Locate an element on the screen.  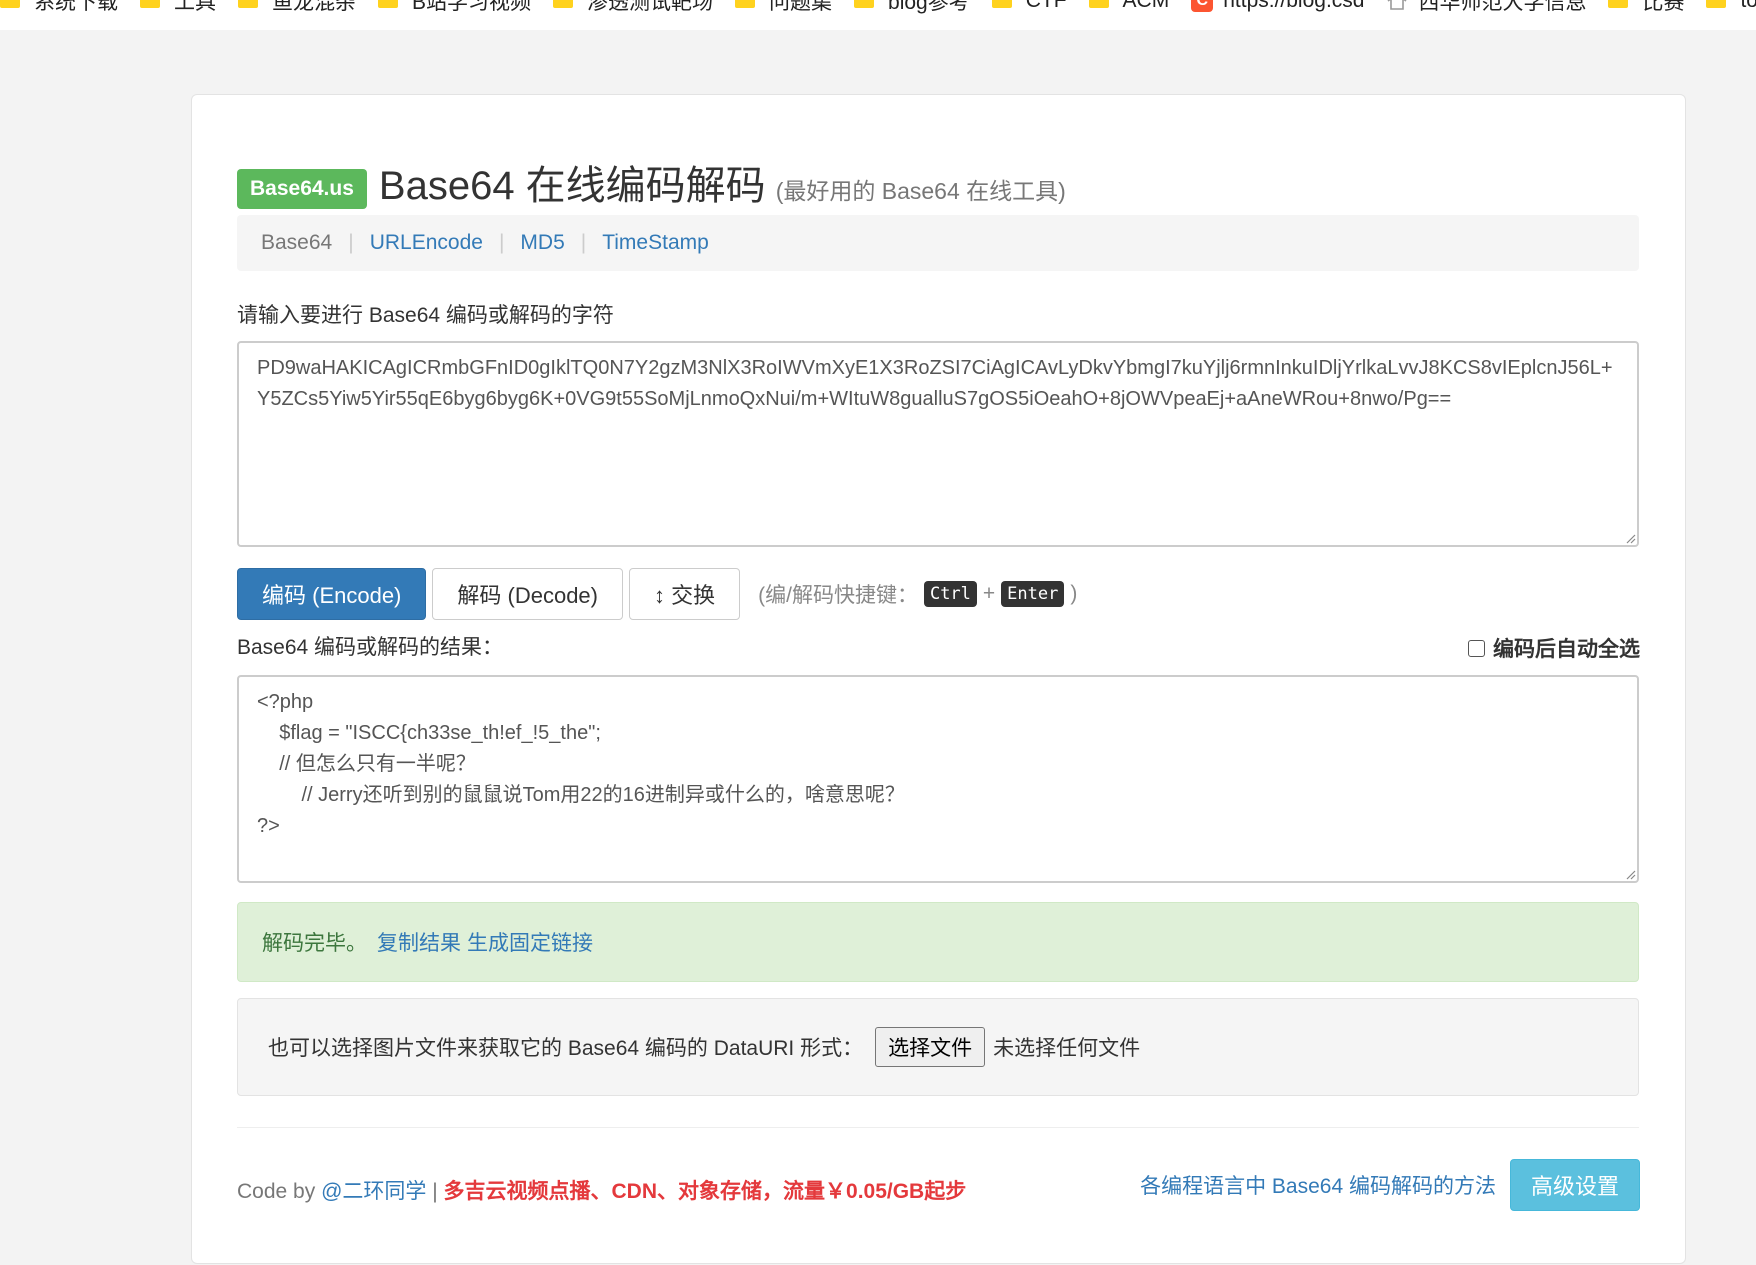
decode-button: 解码 (Decode) is located at coordinates (527, 594).